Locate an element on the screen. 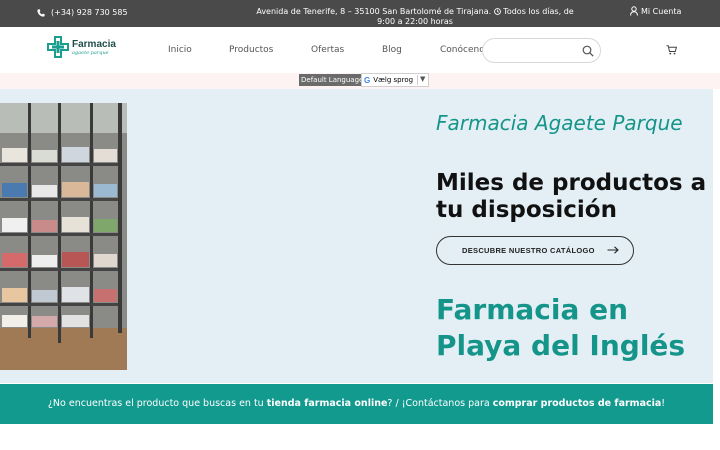 The width and height of the screenshot is (720, 450). site-logo: Farmacia agaete parque is located at coordinates (81, 47).